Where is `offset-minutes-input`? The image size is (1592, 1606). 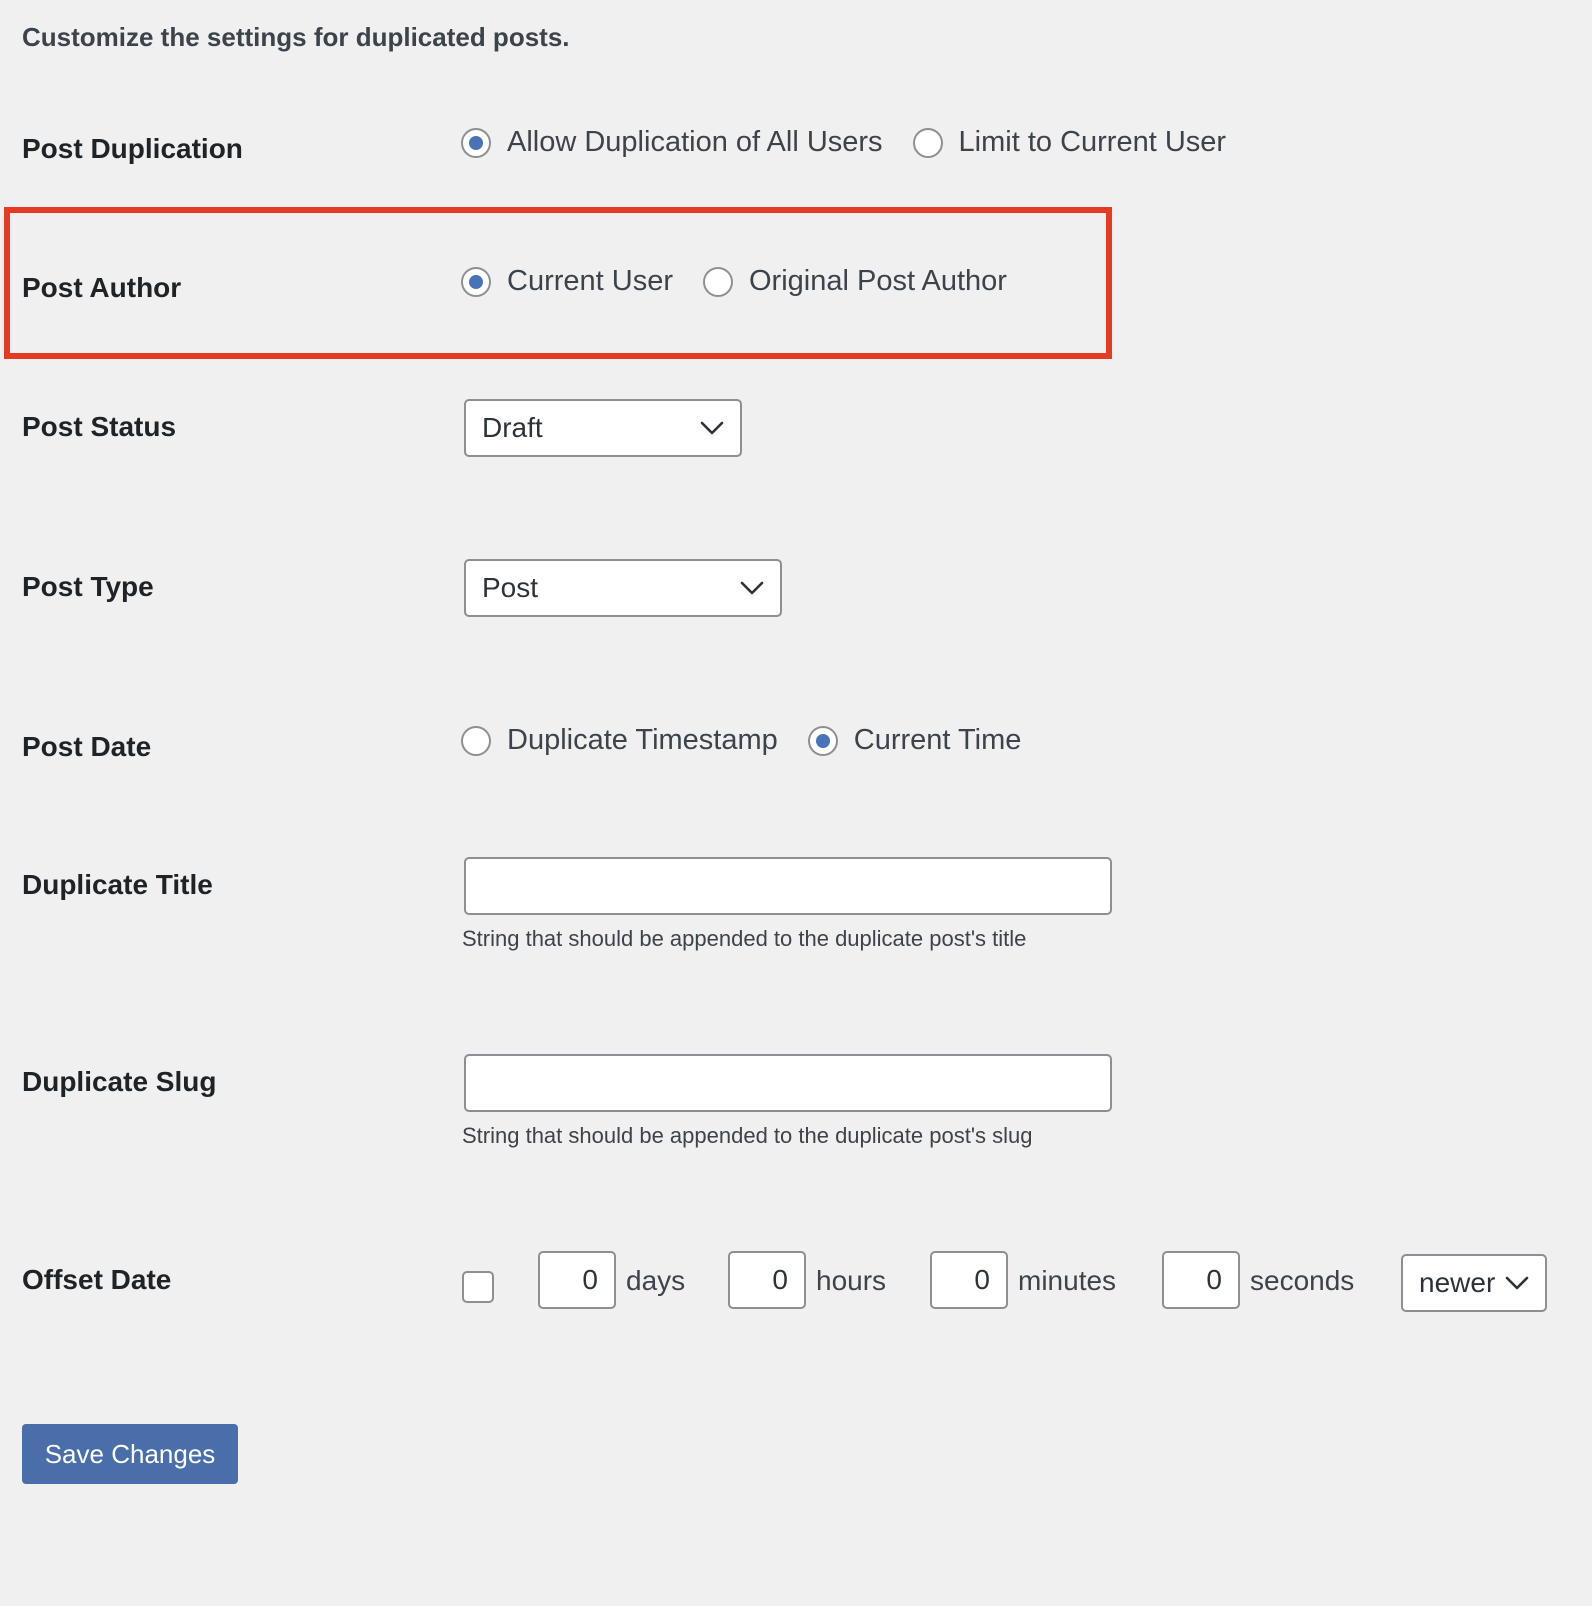
offset-minutes-input is located at coordinates (969, 1280).